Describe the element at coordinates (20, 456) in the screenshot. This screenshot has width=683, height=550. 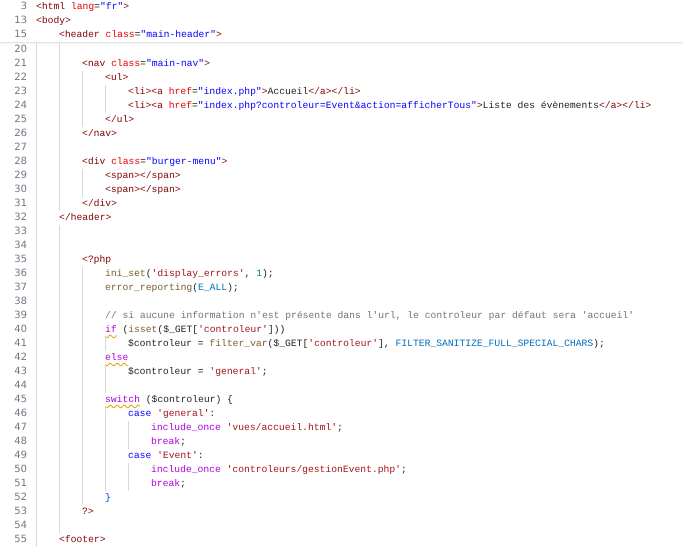
I see `line-number: 49` at that location.